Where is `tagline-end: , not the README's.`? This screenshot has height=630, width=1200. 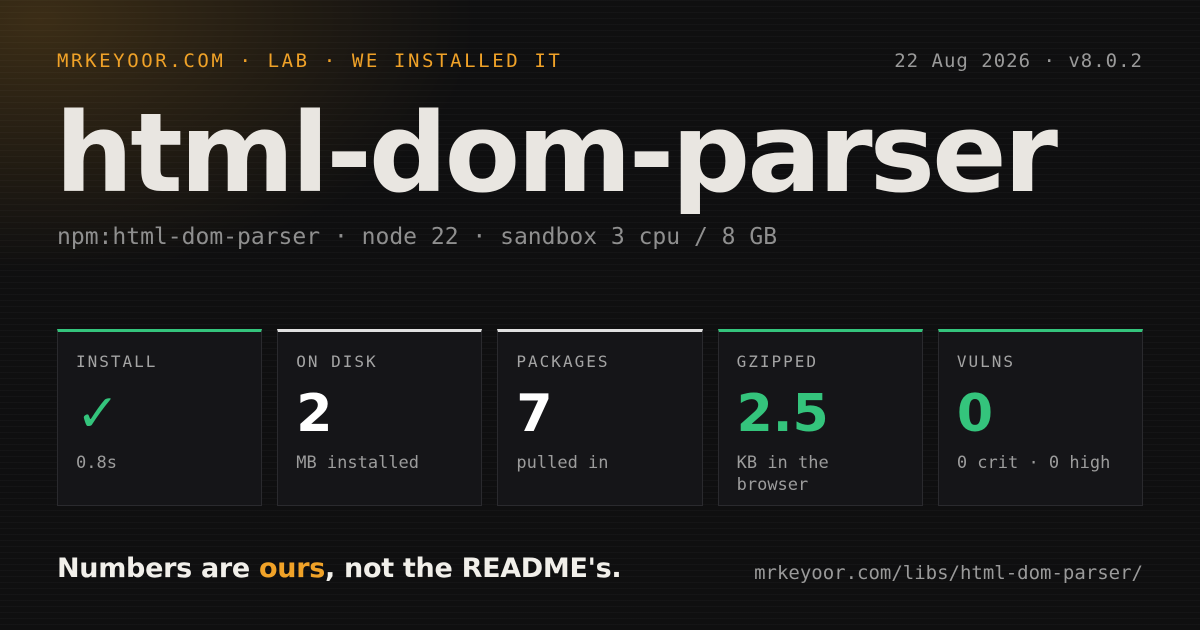
tagline-end: , not the README's. is located at coordinates (473, 568).